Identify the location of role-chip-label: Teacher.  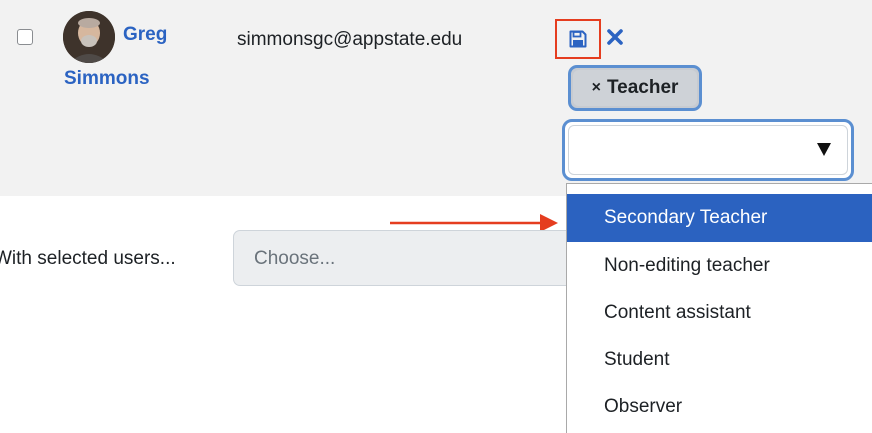
(642, 87).